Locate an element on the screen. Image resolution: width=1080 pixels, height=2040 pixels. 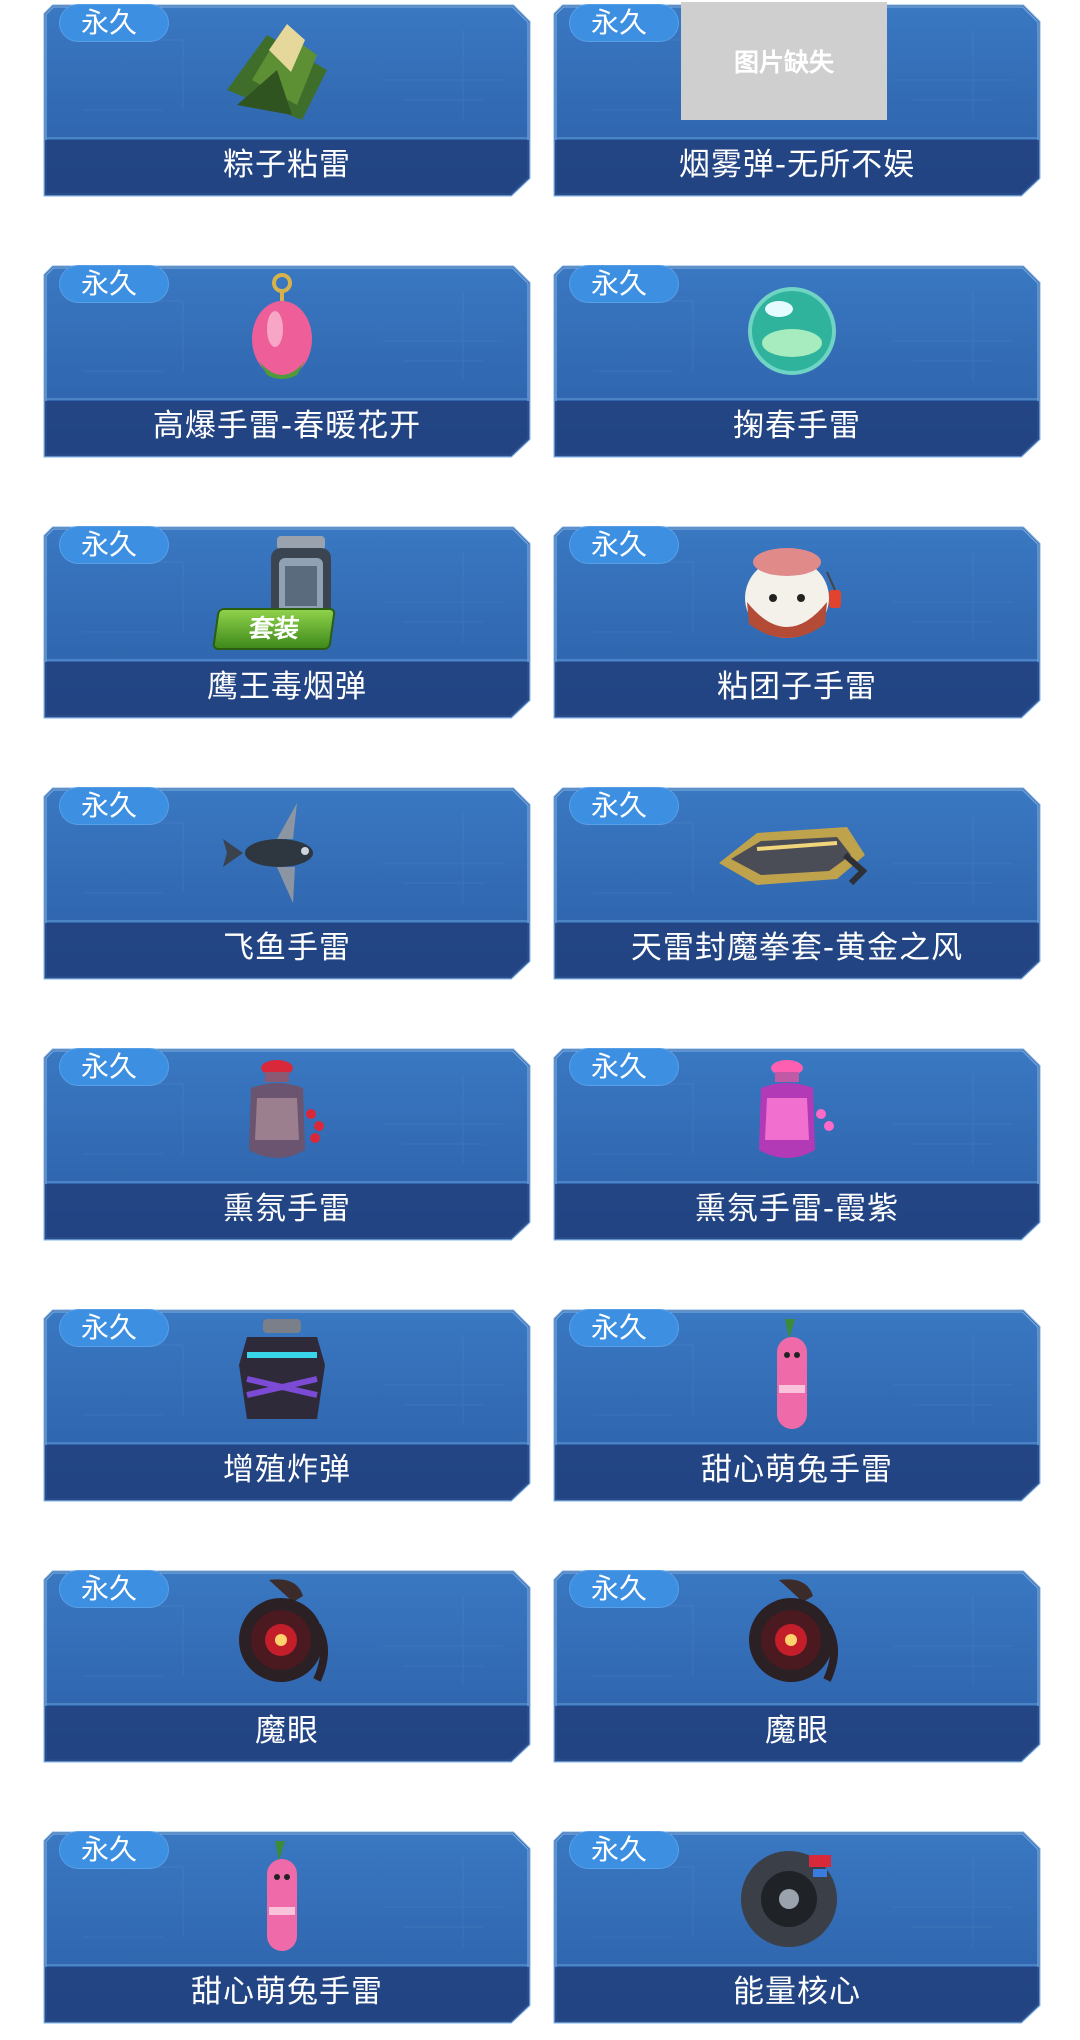
image-missing-placeholder: 图片缺失 is located at coordinates (784, 61).